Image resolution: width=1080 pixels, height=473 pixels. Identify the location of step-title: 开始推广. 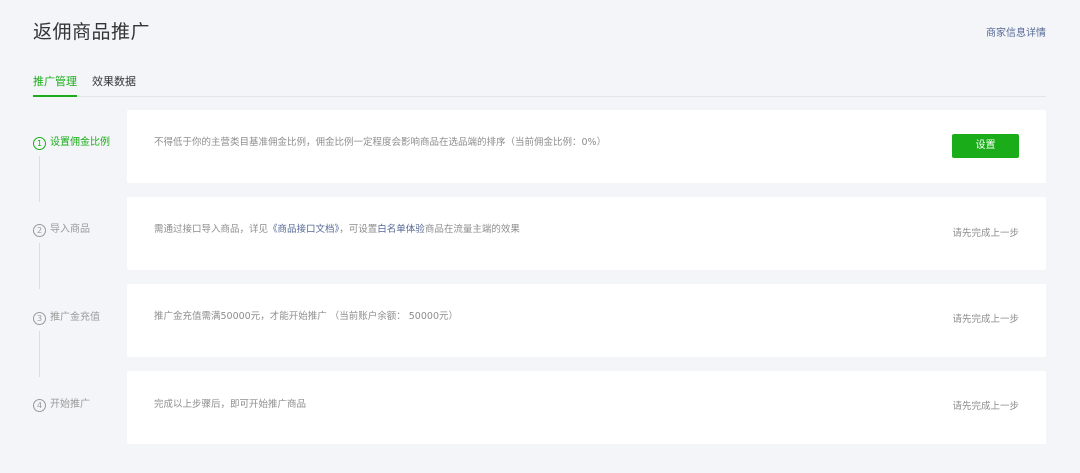
(70, 404).